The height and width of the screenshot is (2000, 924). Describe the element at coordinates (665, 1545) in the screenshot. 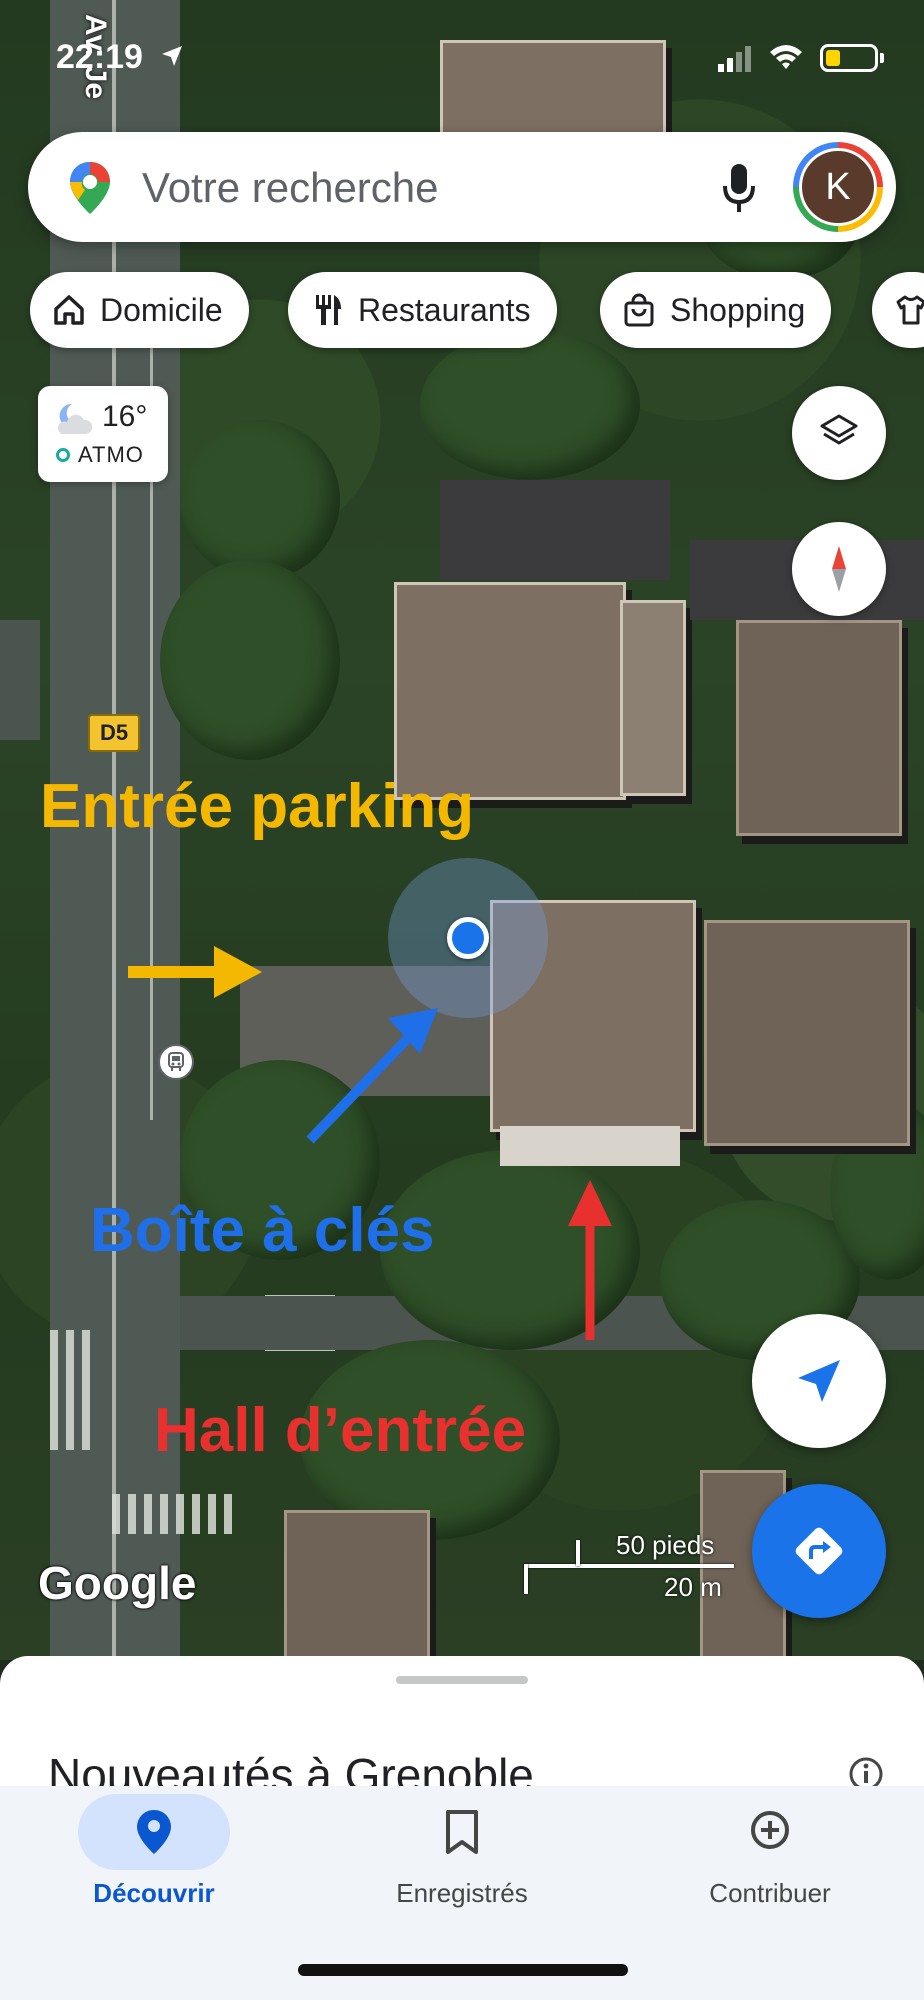

I see `scale-feet: 50 pieds` at that location.